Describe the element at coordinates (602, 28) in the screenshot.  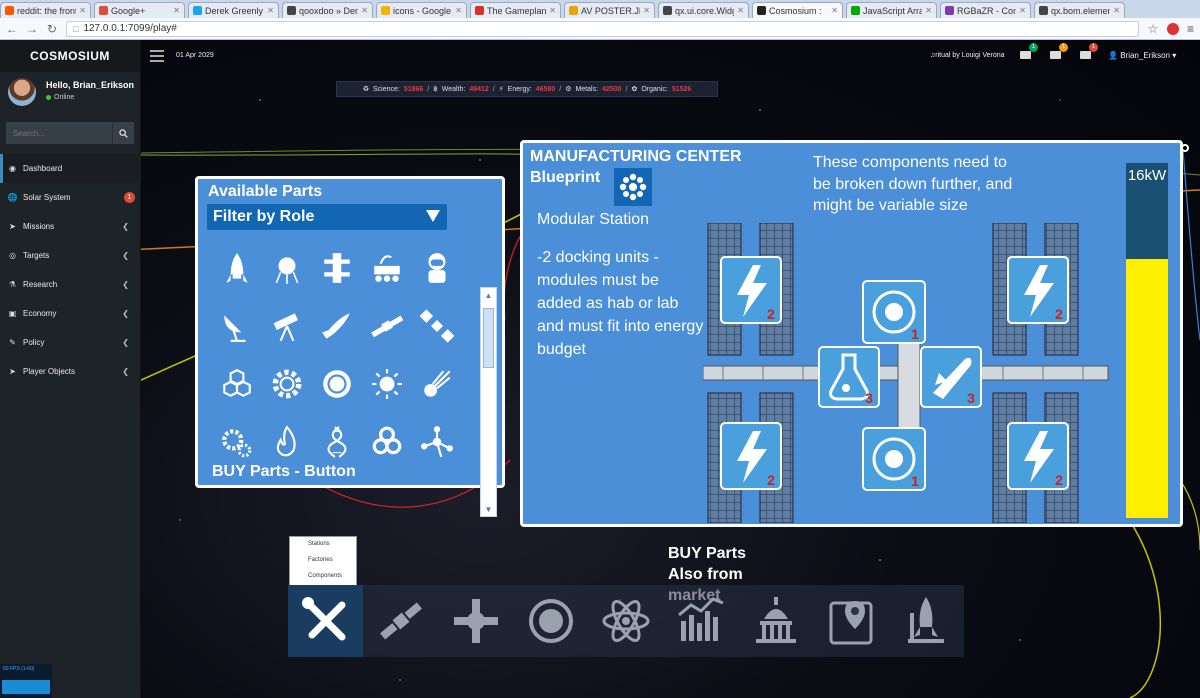
I see `url-field: □ 127.0.0.1:7099/play#` at that location.